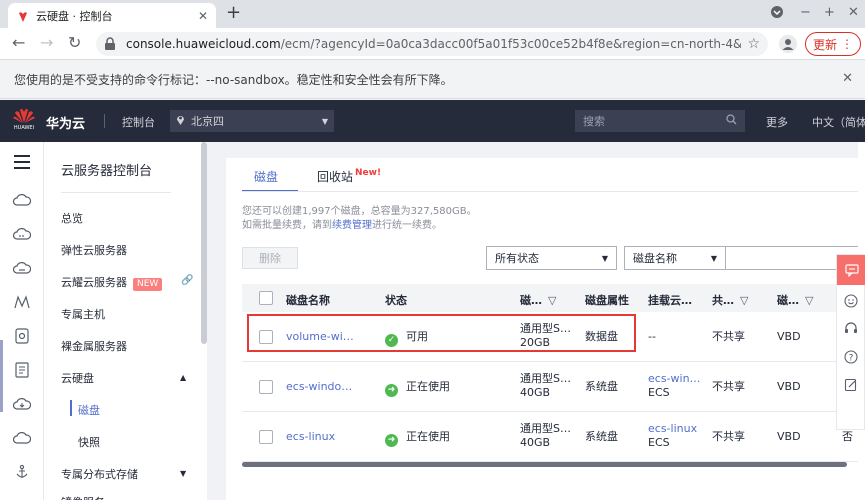  I want to click on delete-button: 删除, so click(270, 258).